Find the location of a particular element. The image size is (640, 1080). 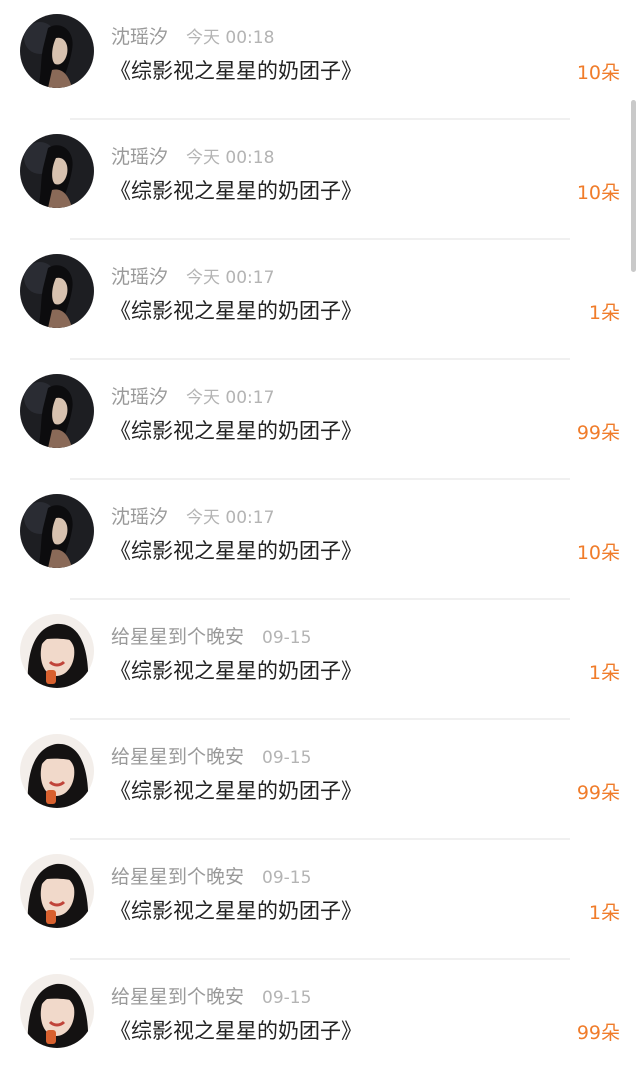

list-item: 沈瑶汐 今天 00:17 《综影视之星星的奶团子》 1朵 is located at coordinates (320, 300).